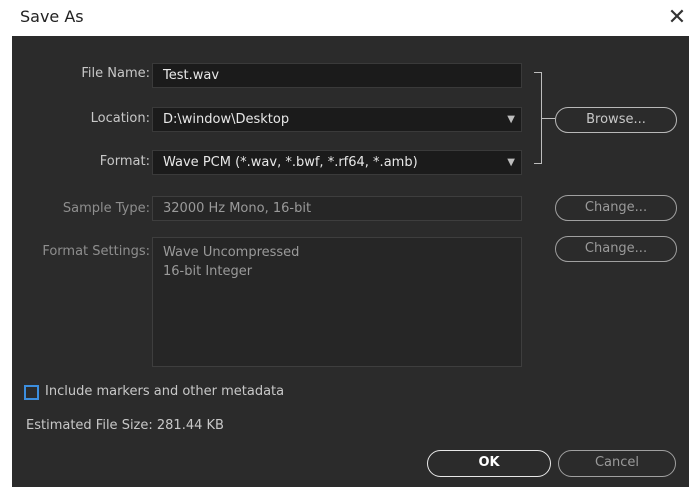 The height and width of the screenshot is (493, 699). I want to click on format-dropdown: Wave PCM (*.wav, *.bwf, *.rf64, *.amb) ▼, so click(337, 162).